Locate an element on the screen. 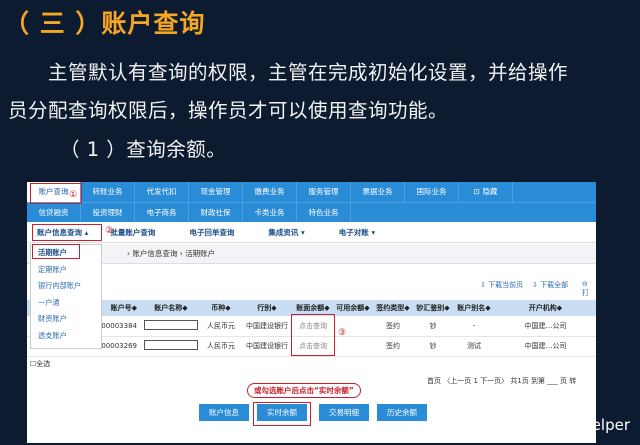 The image size is (640, 445). nav-credit: 信贷融资 is located at coordinates (54, 212).